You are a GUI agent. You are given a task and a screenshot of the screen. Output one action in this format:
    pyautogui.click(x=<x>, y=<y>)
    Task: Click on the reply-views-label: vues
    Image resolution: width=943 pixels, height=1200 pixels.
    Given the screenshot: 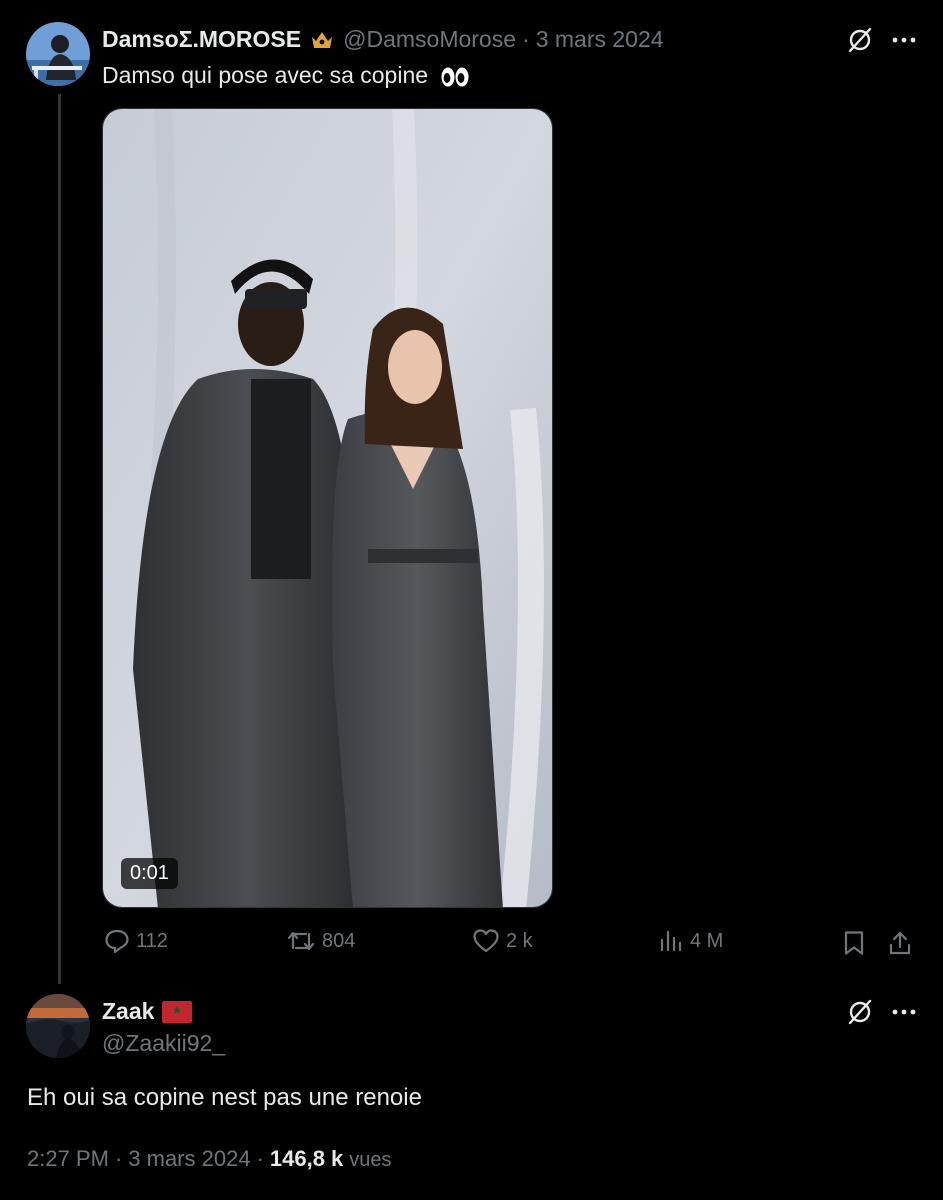 What is the action you would take?
    pyautogui.click(x=370, y=1160)
    